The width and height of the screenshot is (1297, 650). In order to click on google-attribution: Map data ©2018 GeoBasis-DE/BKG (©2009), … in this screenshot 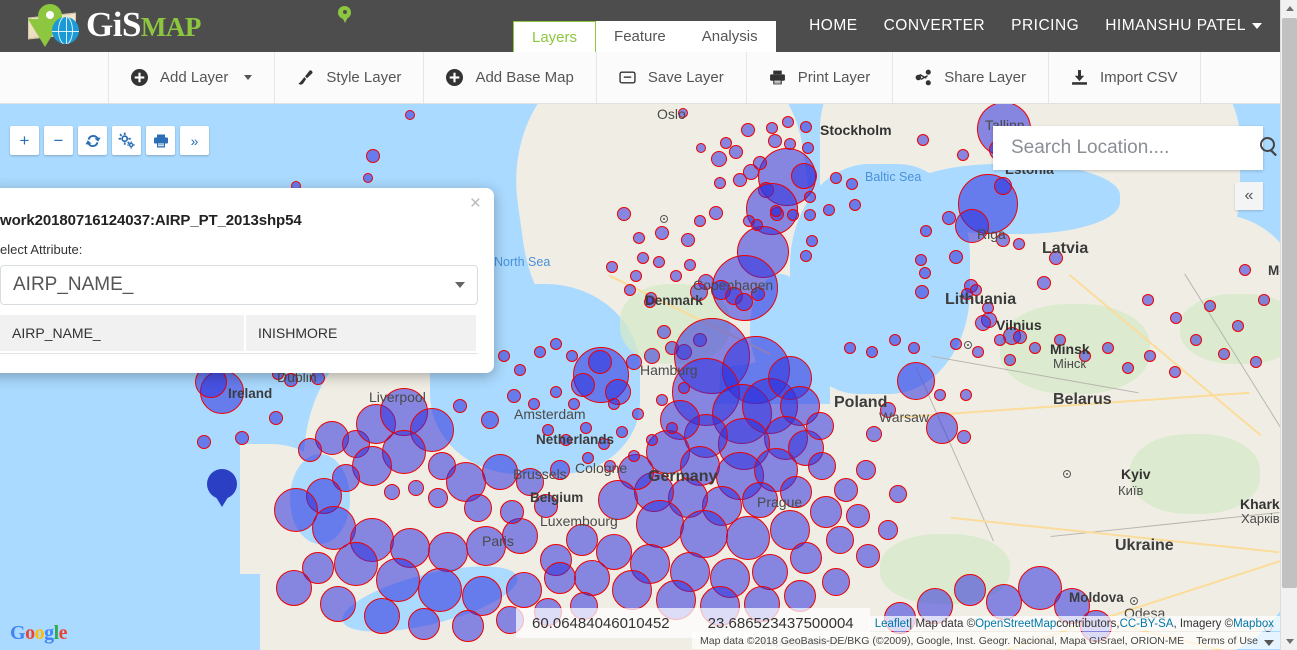, I will do `click(986, 640)`.